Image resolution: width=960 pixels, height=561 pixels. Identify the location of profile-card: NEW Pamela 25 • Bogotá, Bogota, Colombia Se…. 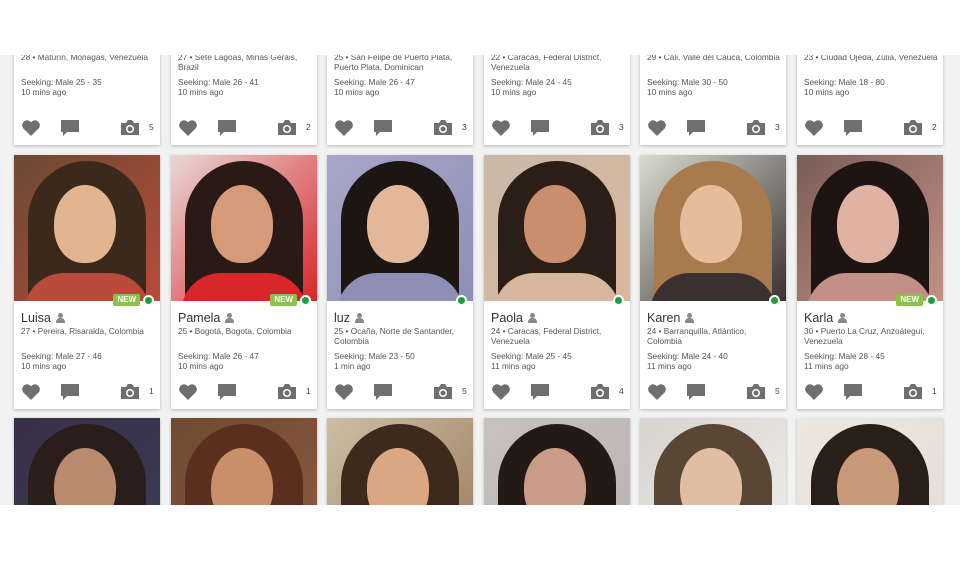
(244, 282).